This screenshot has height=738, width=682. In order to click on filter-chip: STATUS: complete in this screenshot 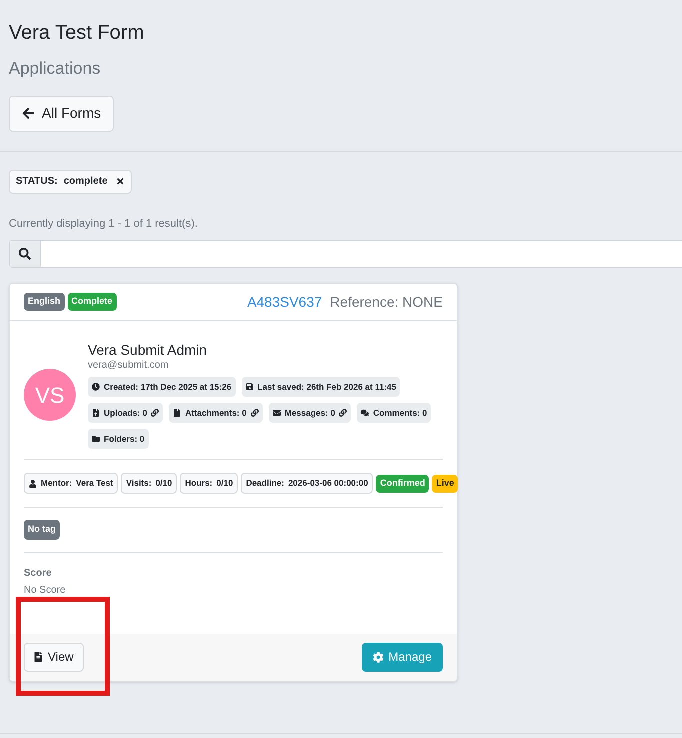, I will do `click(70, 182)`.